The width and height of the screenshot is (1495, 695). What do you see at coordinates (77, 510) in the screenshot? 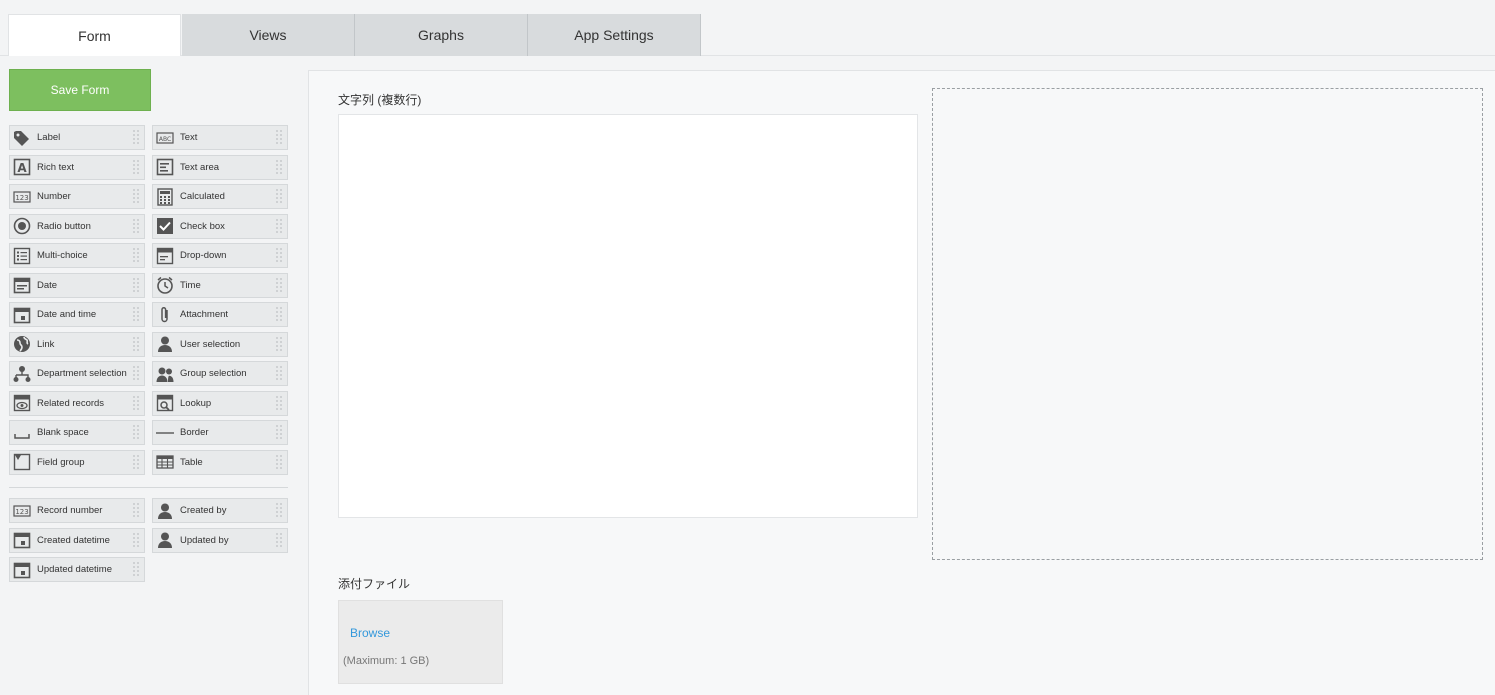
I see `palette-item-record-number: 123 Record number` at bounding box center [77, 510].